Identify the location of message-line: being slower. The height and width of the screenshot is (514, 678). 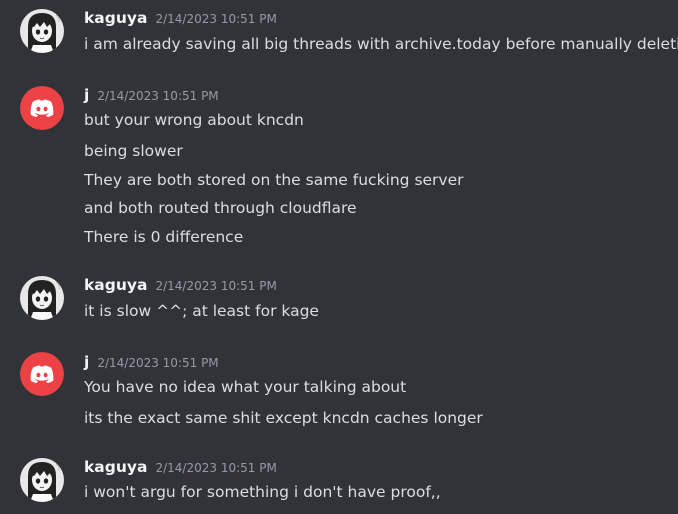
(133, 151).